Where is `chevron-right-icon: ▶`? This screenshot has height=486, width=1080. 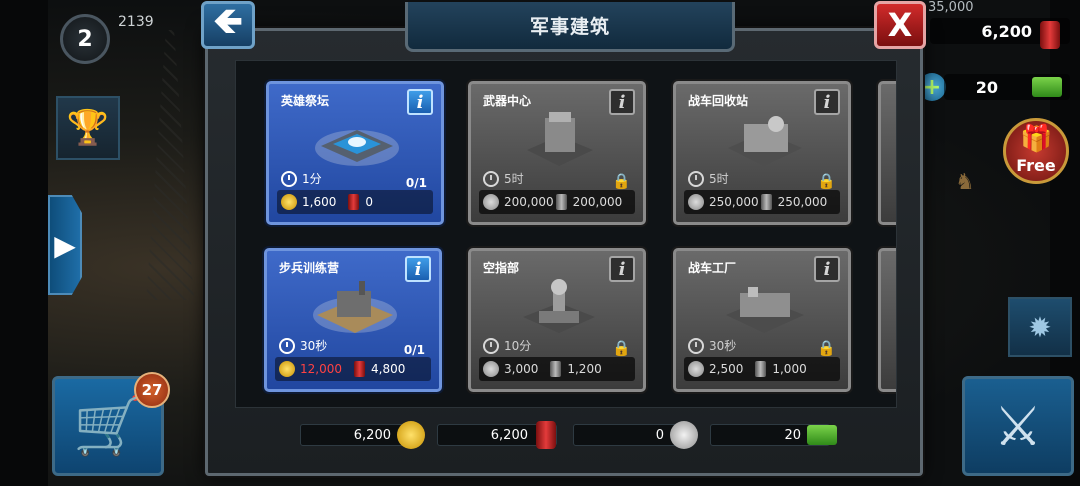
chevron-right-icon: ▶ is located at coordinates (65, 245).